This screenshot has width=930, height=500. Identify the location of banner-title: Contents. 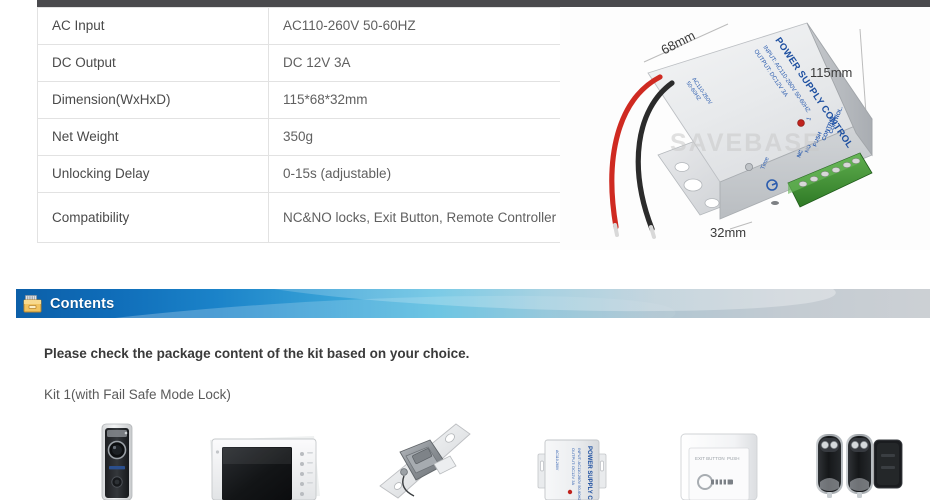
(82, 303).